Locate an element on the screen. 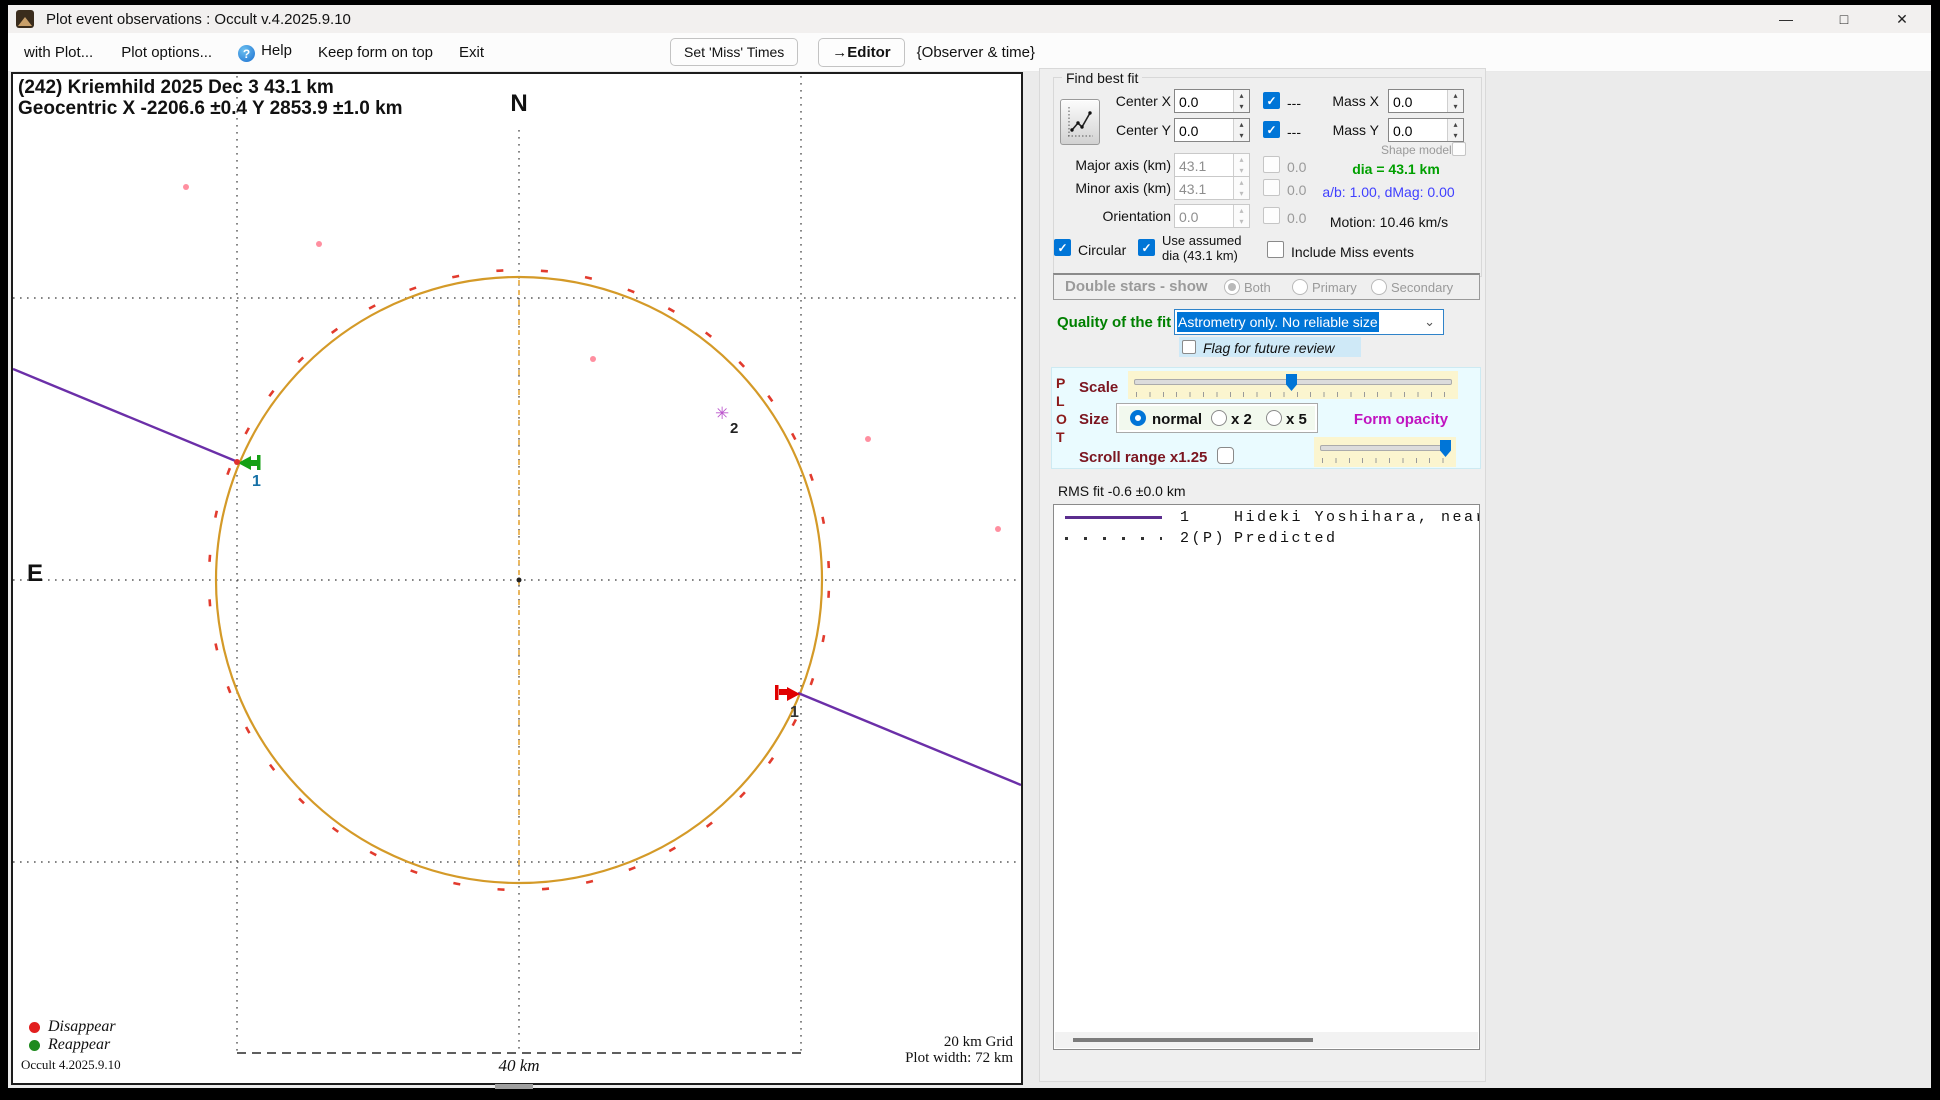  mass-y-spinner: ▴ ▾ is located at coordinates (1426, 130).